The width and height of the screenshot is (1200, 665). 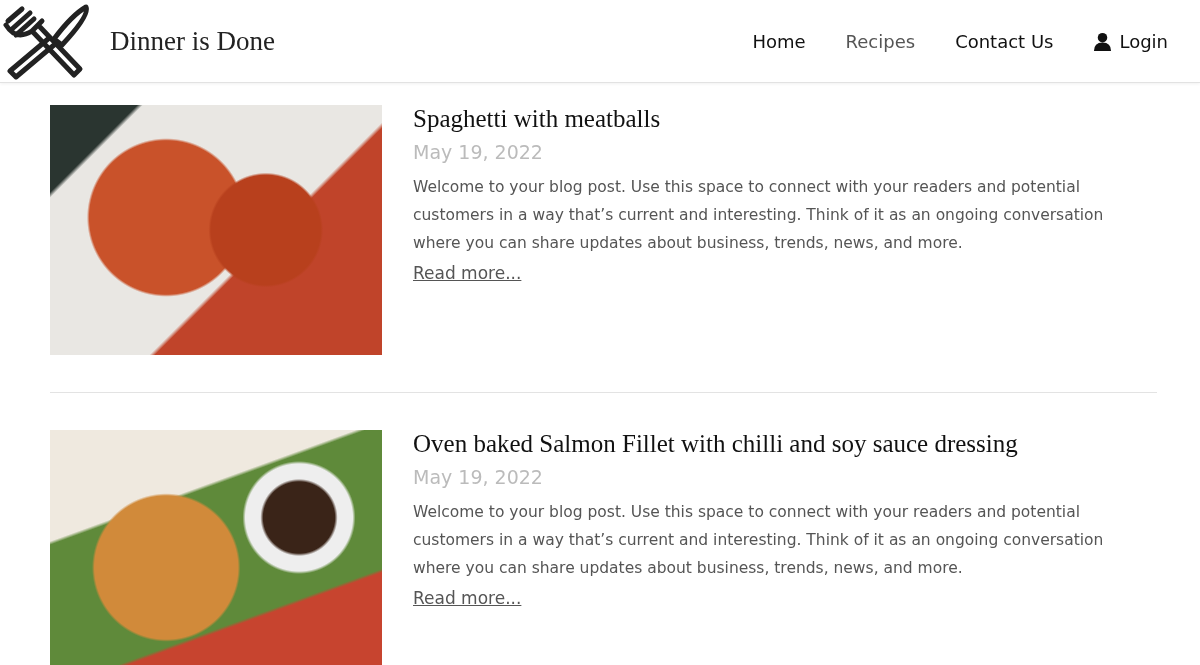 I want to click on nav-link: Recipes, so click(x=880, y=41).